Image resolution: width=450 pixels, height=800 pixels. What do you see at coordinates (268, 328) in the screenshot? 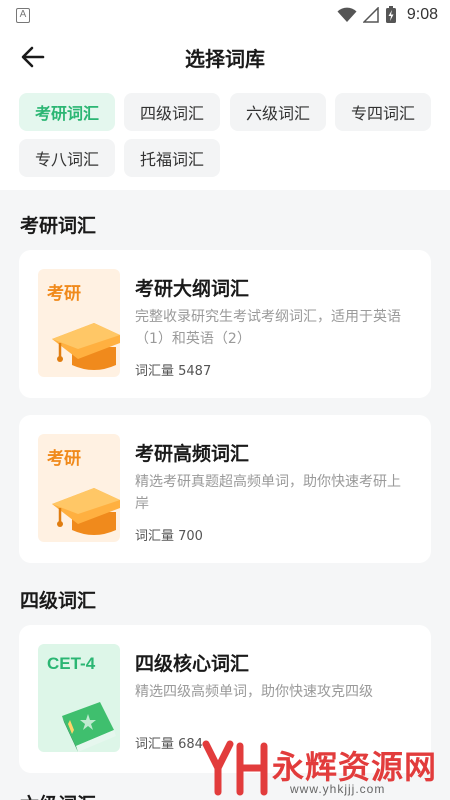
I see `book-description: 完整收录研究生考试考纲词汇，适用于英语（1）和英语（2）` at bounding box center [268, 328].